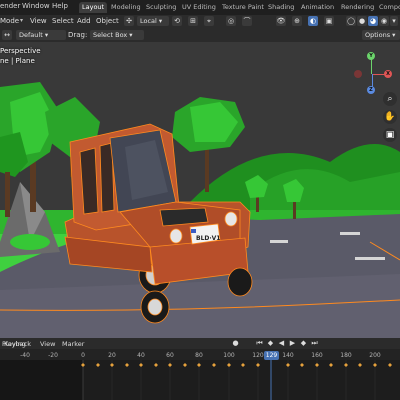 Image resolution: width=400 pixels, height=400 pixels. I want to click on orientation-dropdown: Default ▾, so click(41, 35).